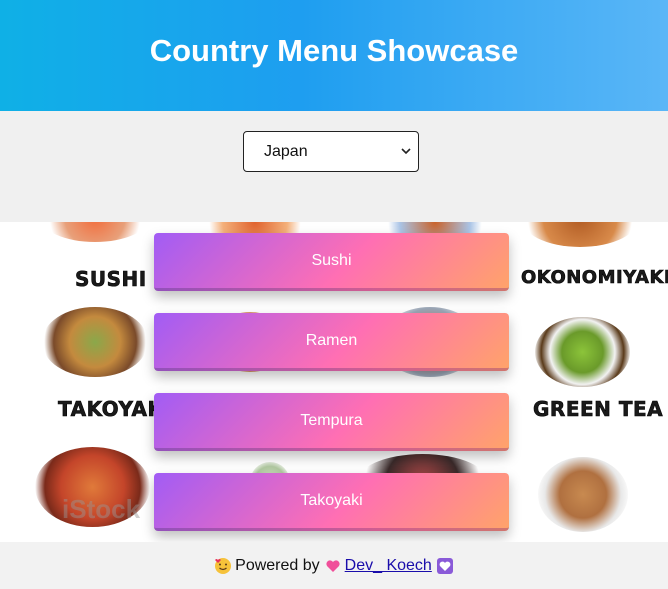 The width and height of the screenshot is (668, 589). Describe the element at coordinates (223, 565) in the screenshot. I see `smiling-face-with-hearts-icon` at that location.